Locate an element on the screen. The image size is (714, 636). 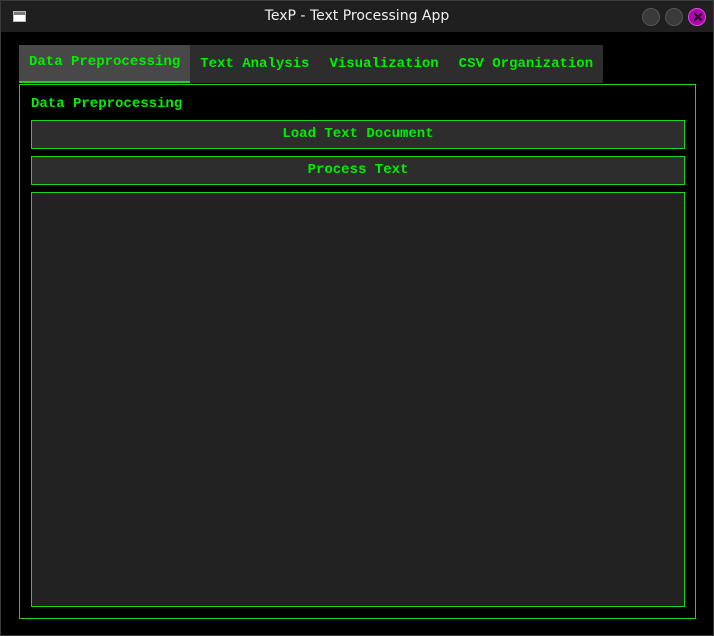
minimize-button is located at coordinates (651, 17).